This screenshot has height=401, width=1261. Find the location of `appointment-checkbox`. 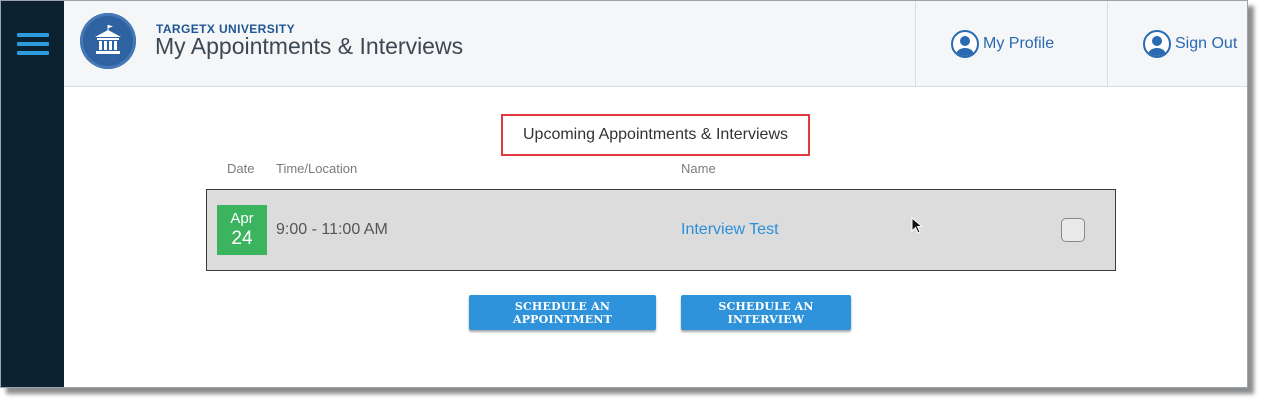

appointment-checkbox is located at coordinates (1073, 230).